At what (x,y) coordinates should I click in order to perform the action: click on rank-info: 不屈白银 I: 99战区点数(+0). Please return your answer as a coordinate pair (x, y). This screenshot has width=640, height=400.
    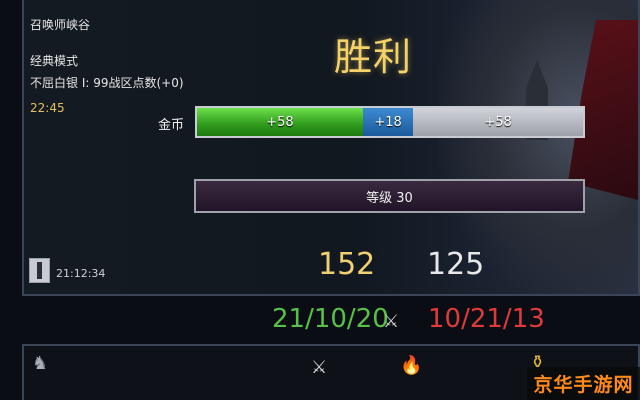
    Looking at the image, I should click on (107, 83).